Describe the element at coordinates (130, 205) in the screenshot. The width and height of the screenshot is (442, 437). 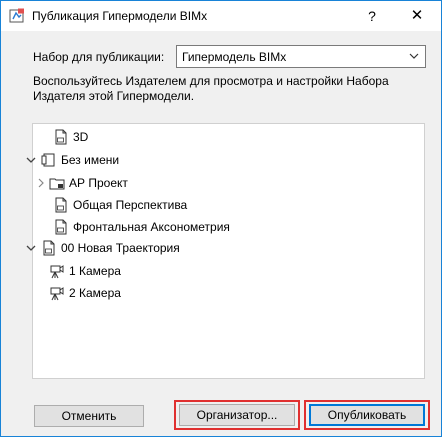
I see `tree-item-label: Общая Перспектива` at that location.